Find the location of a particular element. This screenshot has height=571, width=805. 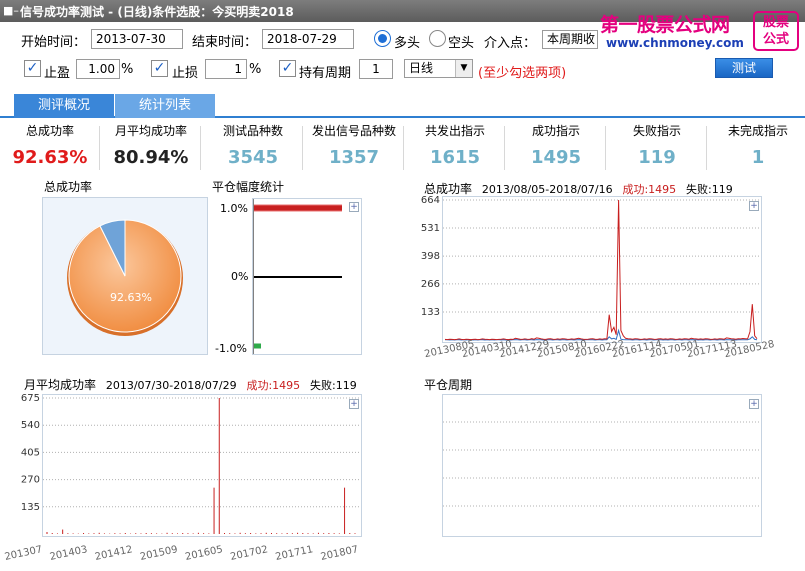

monthly-chart-panel: + is located at coordinates (202, 465).